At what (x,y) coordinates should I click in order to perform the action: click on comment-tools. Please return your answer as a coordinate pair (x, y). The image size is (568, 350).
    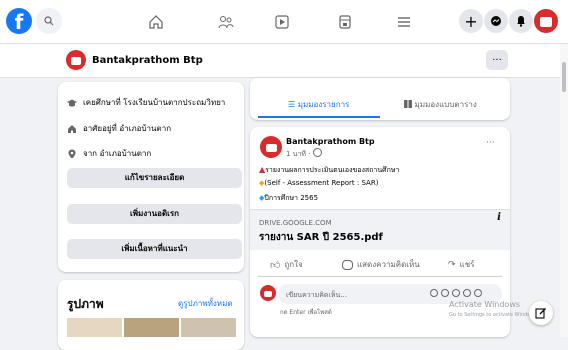
    Looking at the image, I should click on (456, 293).